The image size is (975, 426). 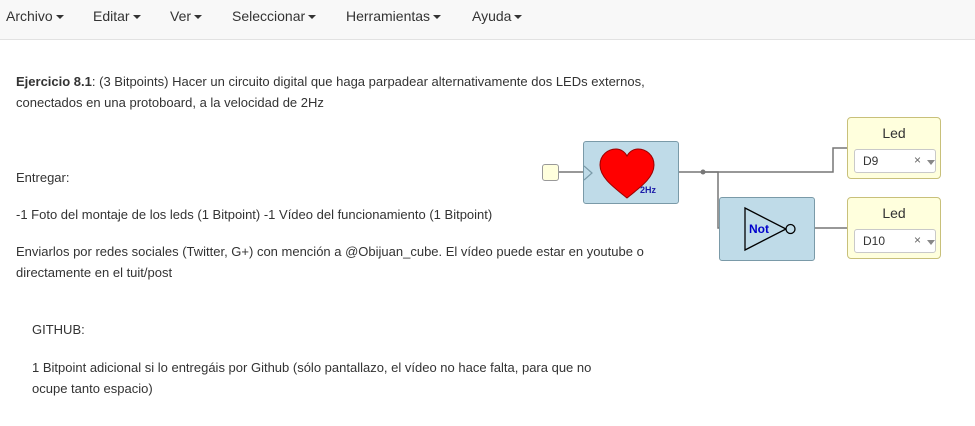 I want to click on heartbeat-2hz-block: 2Hz, so click(x=631, y=172).